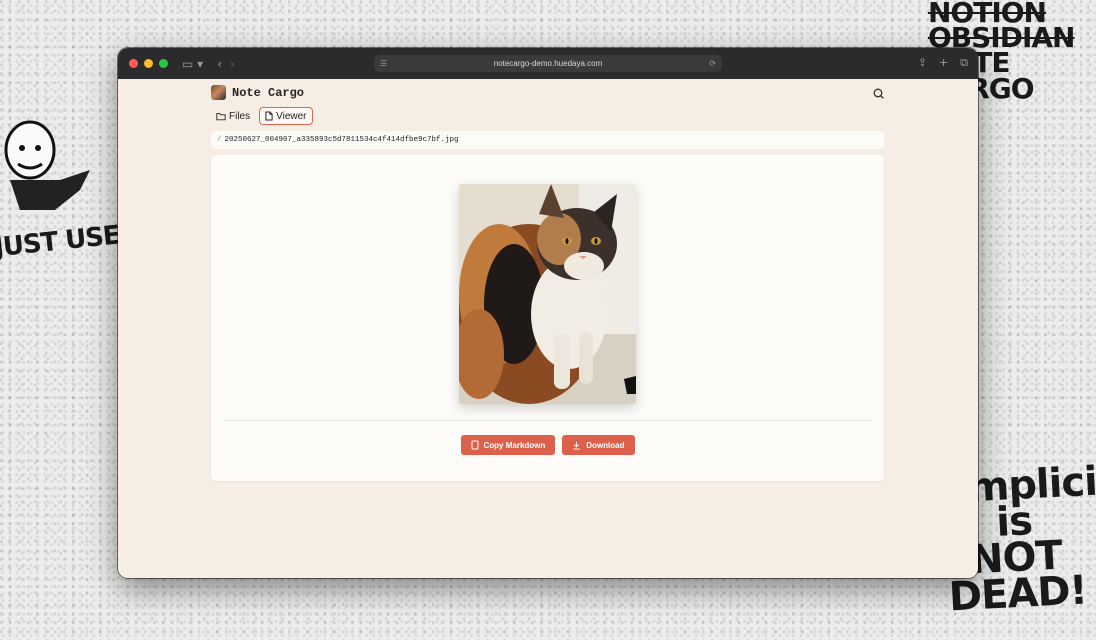  I want to click on reload-icon: ⟳, so click(712, 63).